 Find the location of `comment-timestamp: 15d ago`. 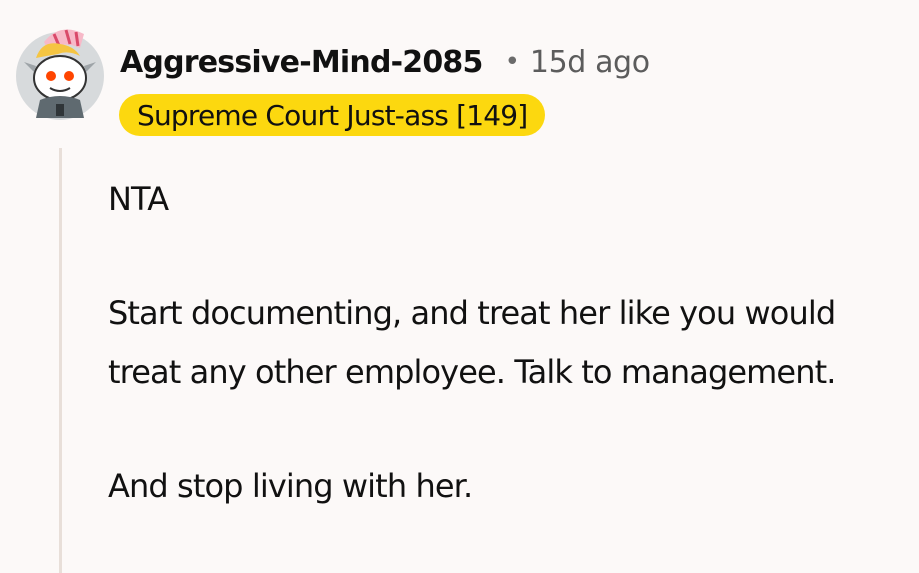

comment-timestamp: 15d ago is located at coordinates (590, 62).